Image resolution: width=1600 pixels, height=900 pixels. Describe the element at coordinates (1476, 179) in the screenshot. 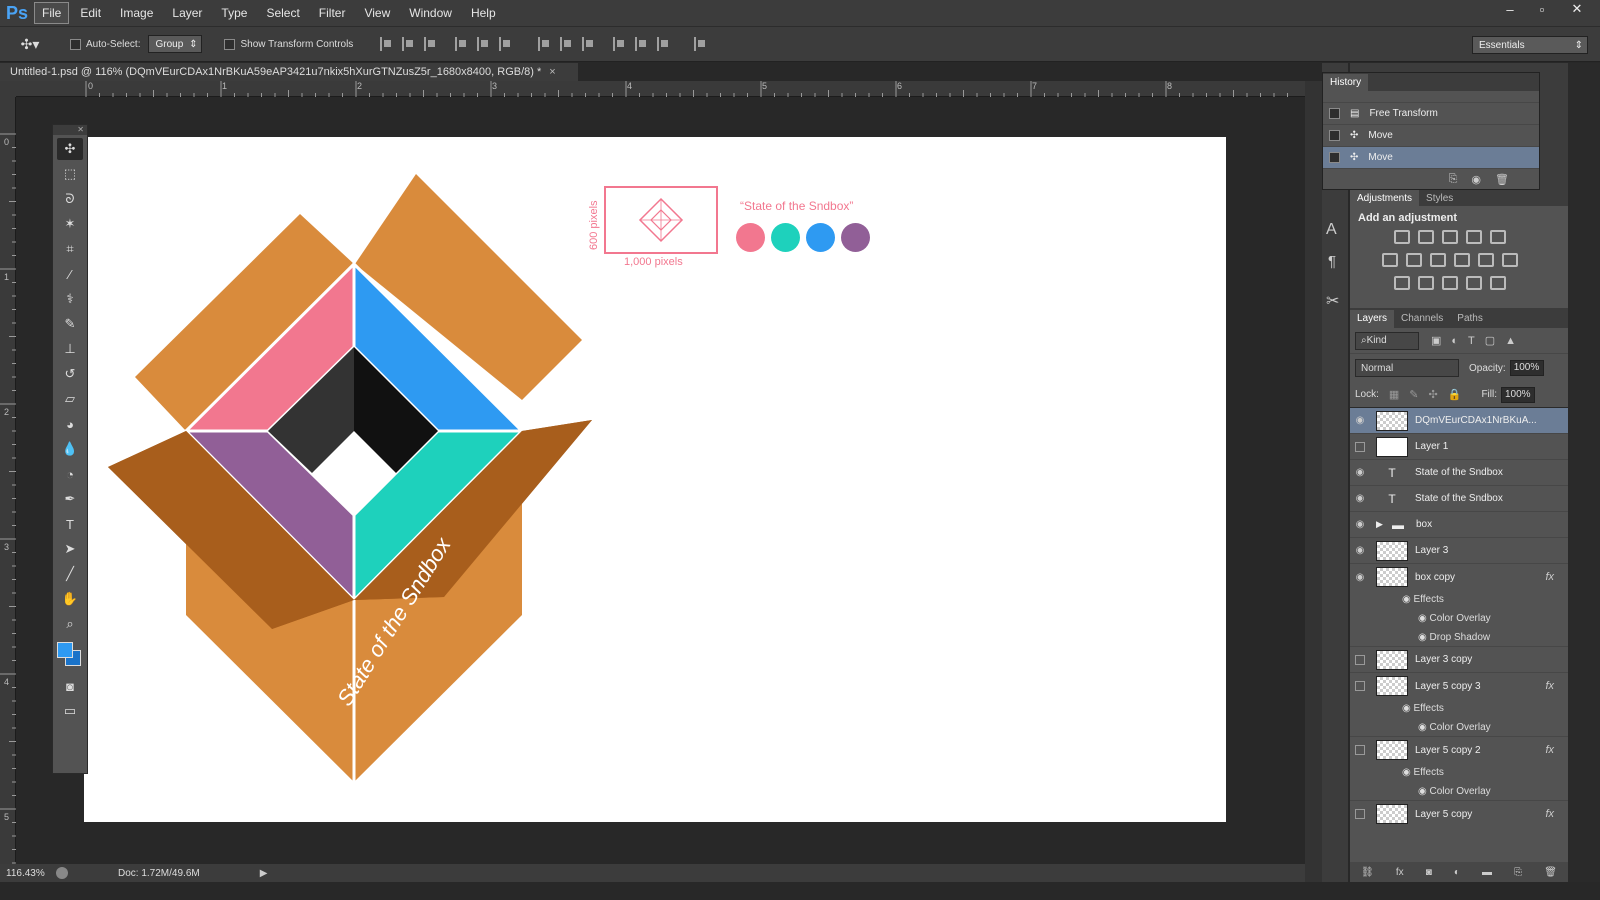

I see `snapshot-camera-icon: ◉` at that location.